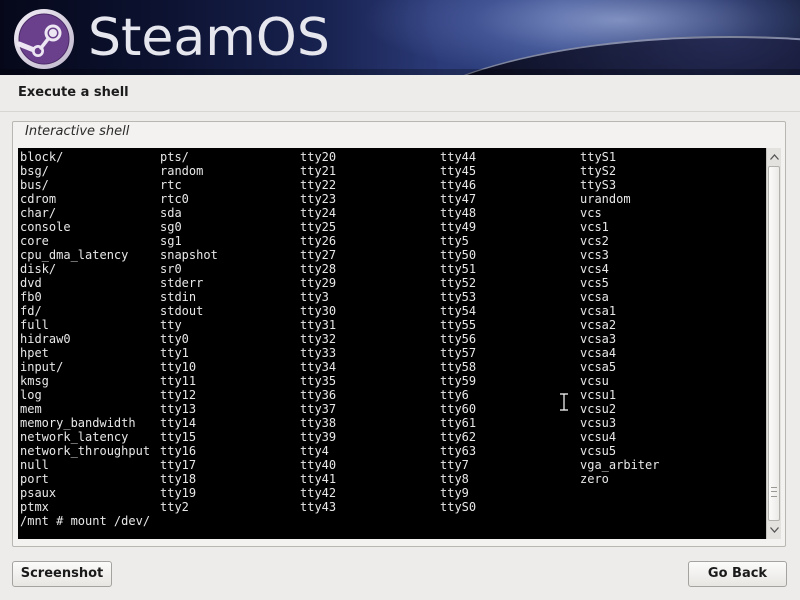  Describe the element at coordinates (390, 339) in the screenshot. I see `terminal-line: hidraw0 tty0 tty32 tty56 vcsa3` at that location.